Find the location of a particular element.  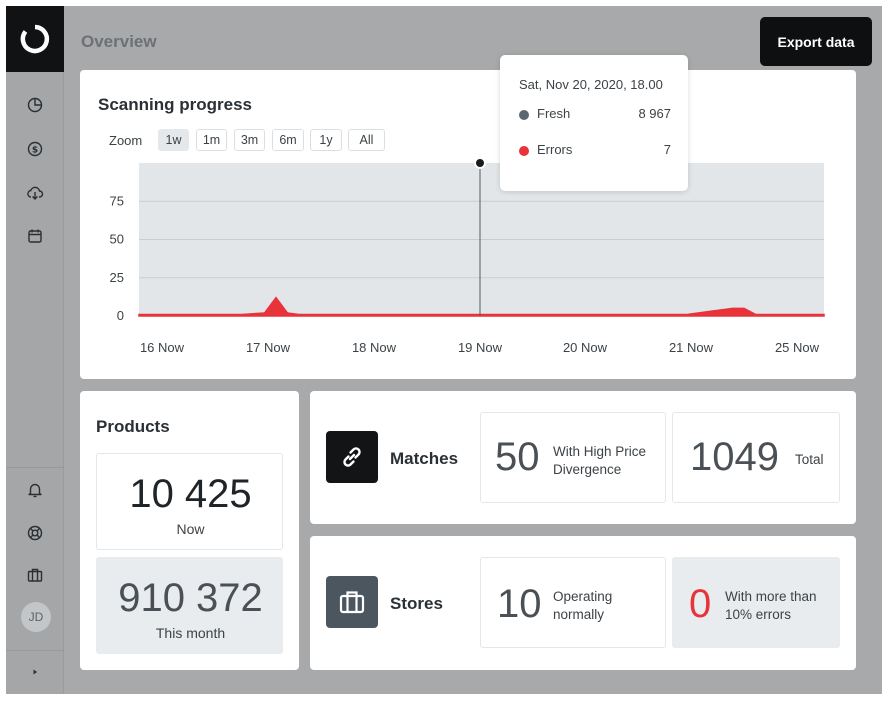

matches-icon-box is located at coordinates (352, 457).